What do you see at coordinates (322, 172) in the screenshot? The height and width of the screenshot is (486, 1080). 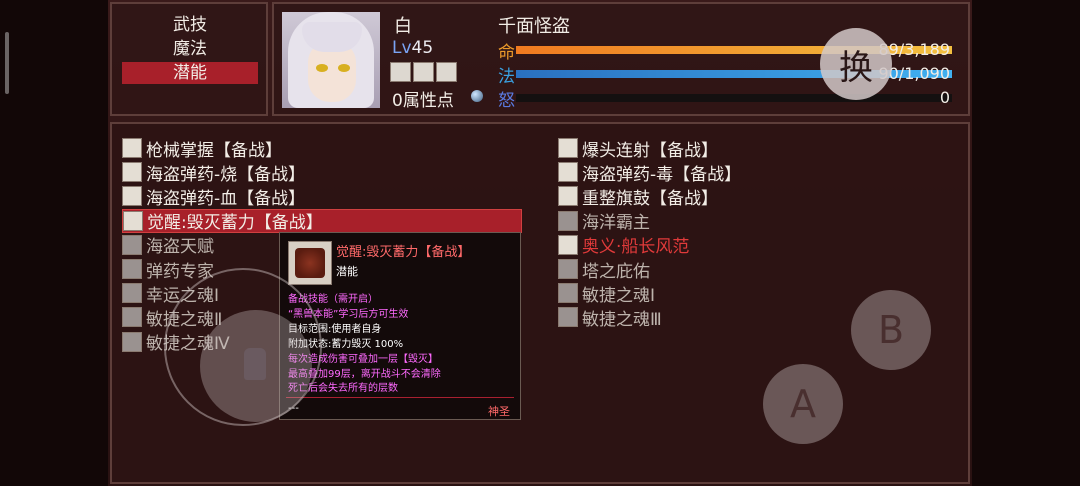 I see `skill-row: 海盗弹药-烧【备战】` at bounding box center [322, 172].